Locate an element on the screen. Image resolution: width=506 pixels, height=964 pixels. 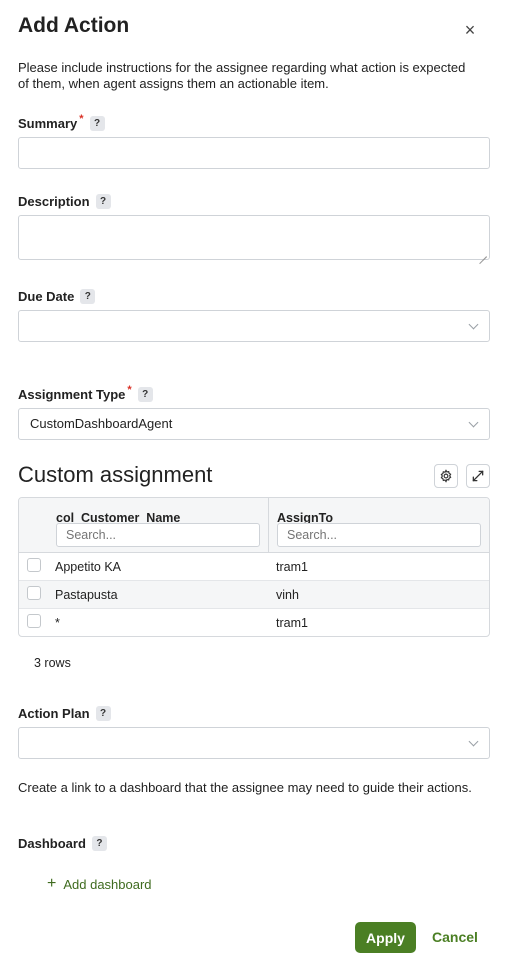
close-icon: × is located at coordinates (470, 30).